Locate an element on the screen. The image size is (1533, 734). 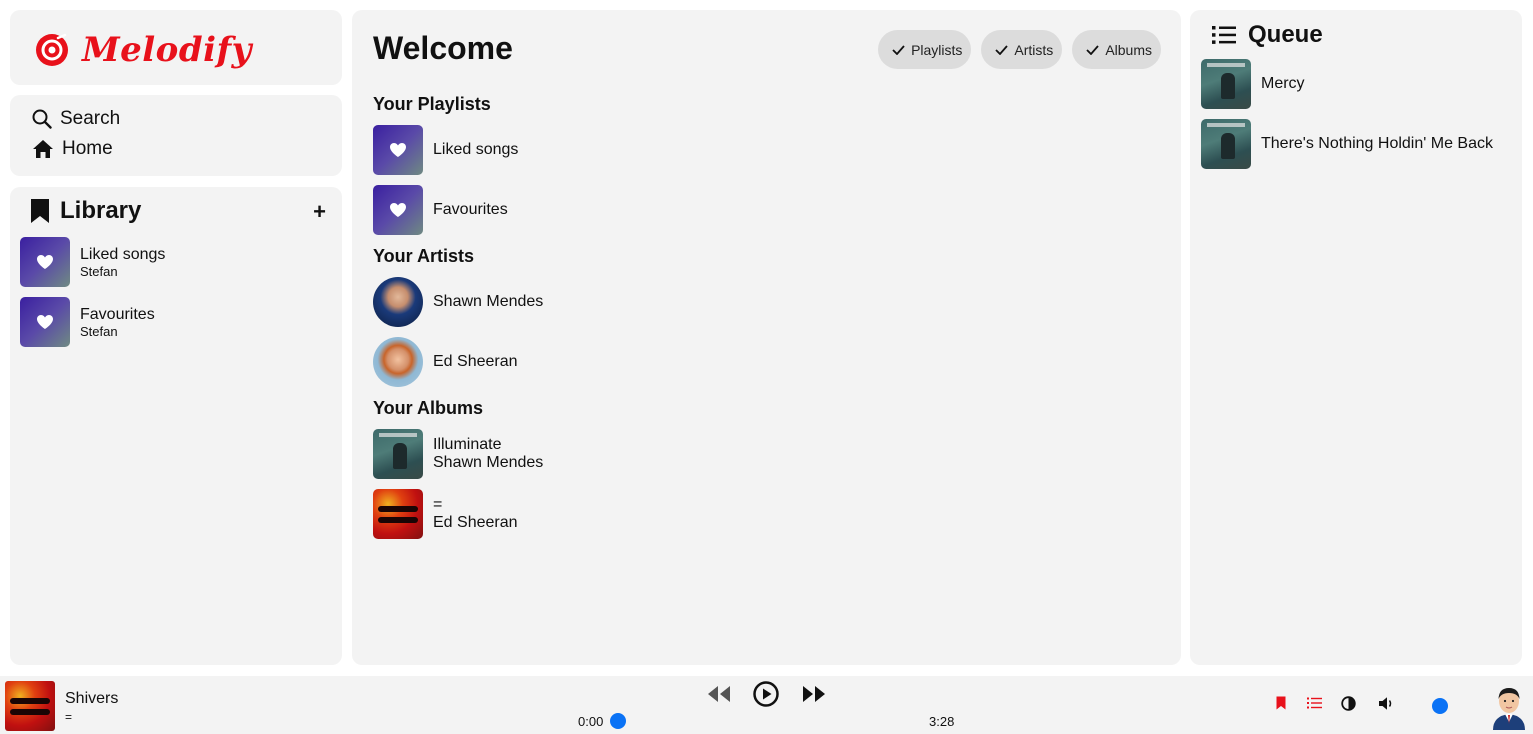
album-row: Illuminate Shawn Mendes is located at coordinates (458, 454).